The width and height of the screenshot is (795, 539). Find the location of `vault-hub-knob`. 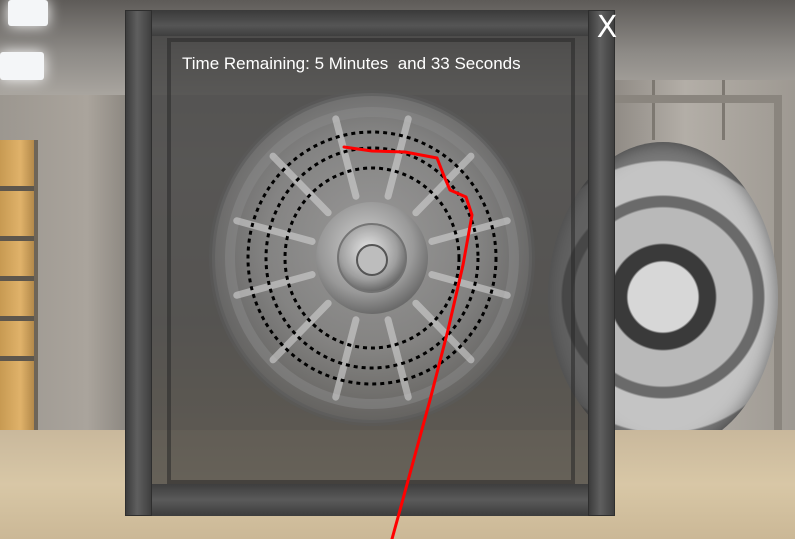

vault-hub-knob is located at coordinates (372, 260).